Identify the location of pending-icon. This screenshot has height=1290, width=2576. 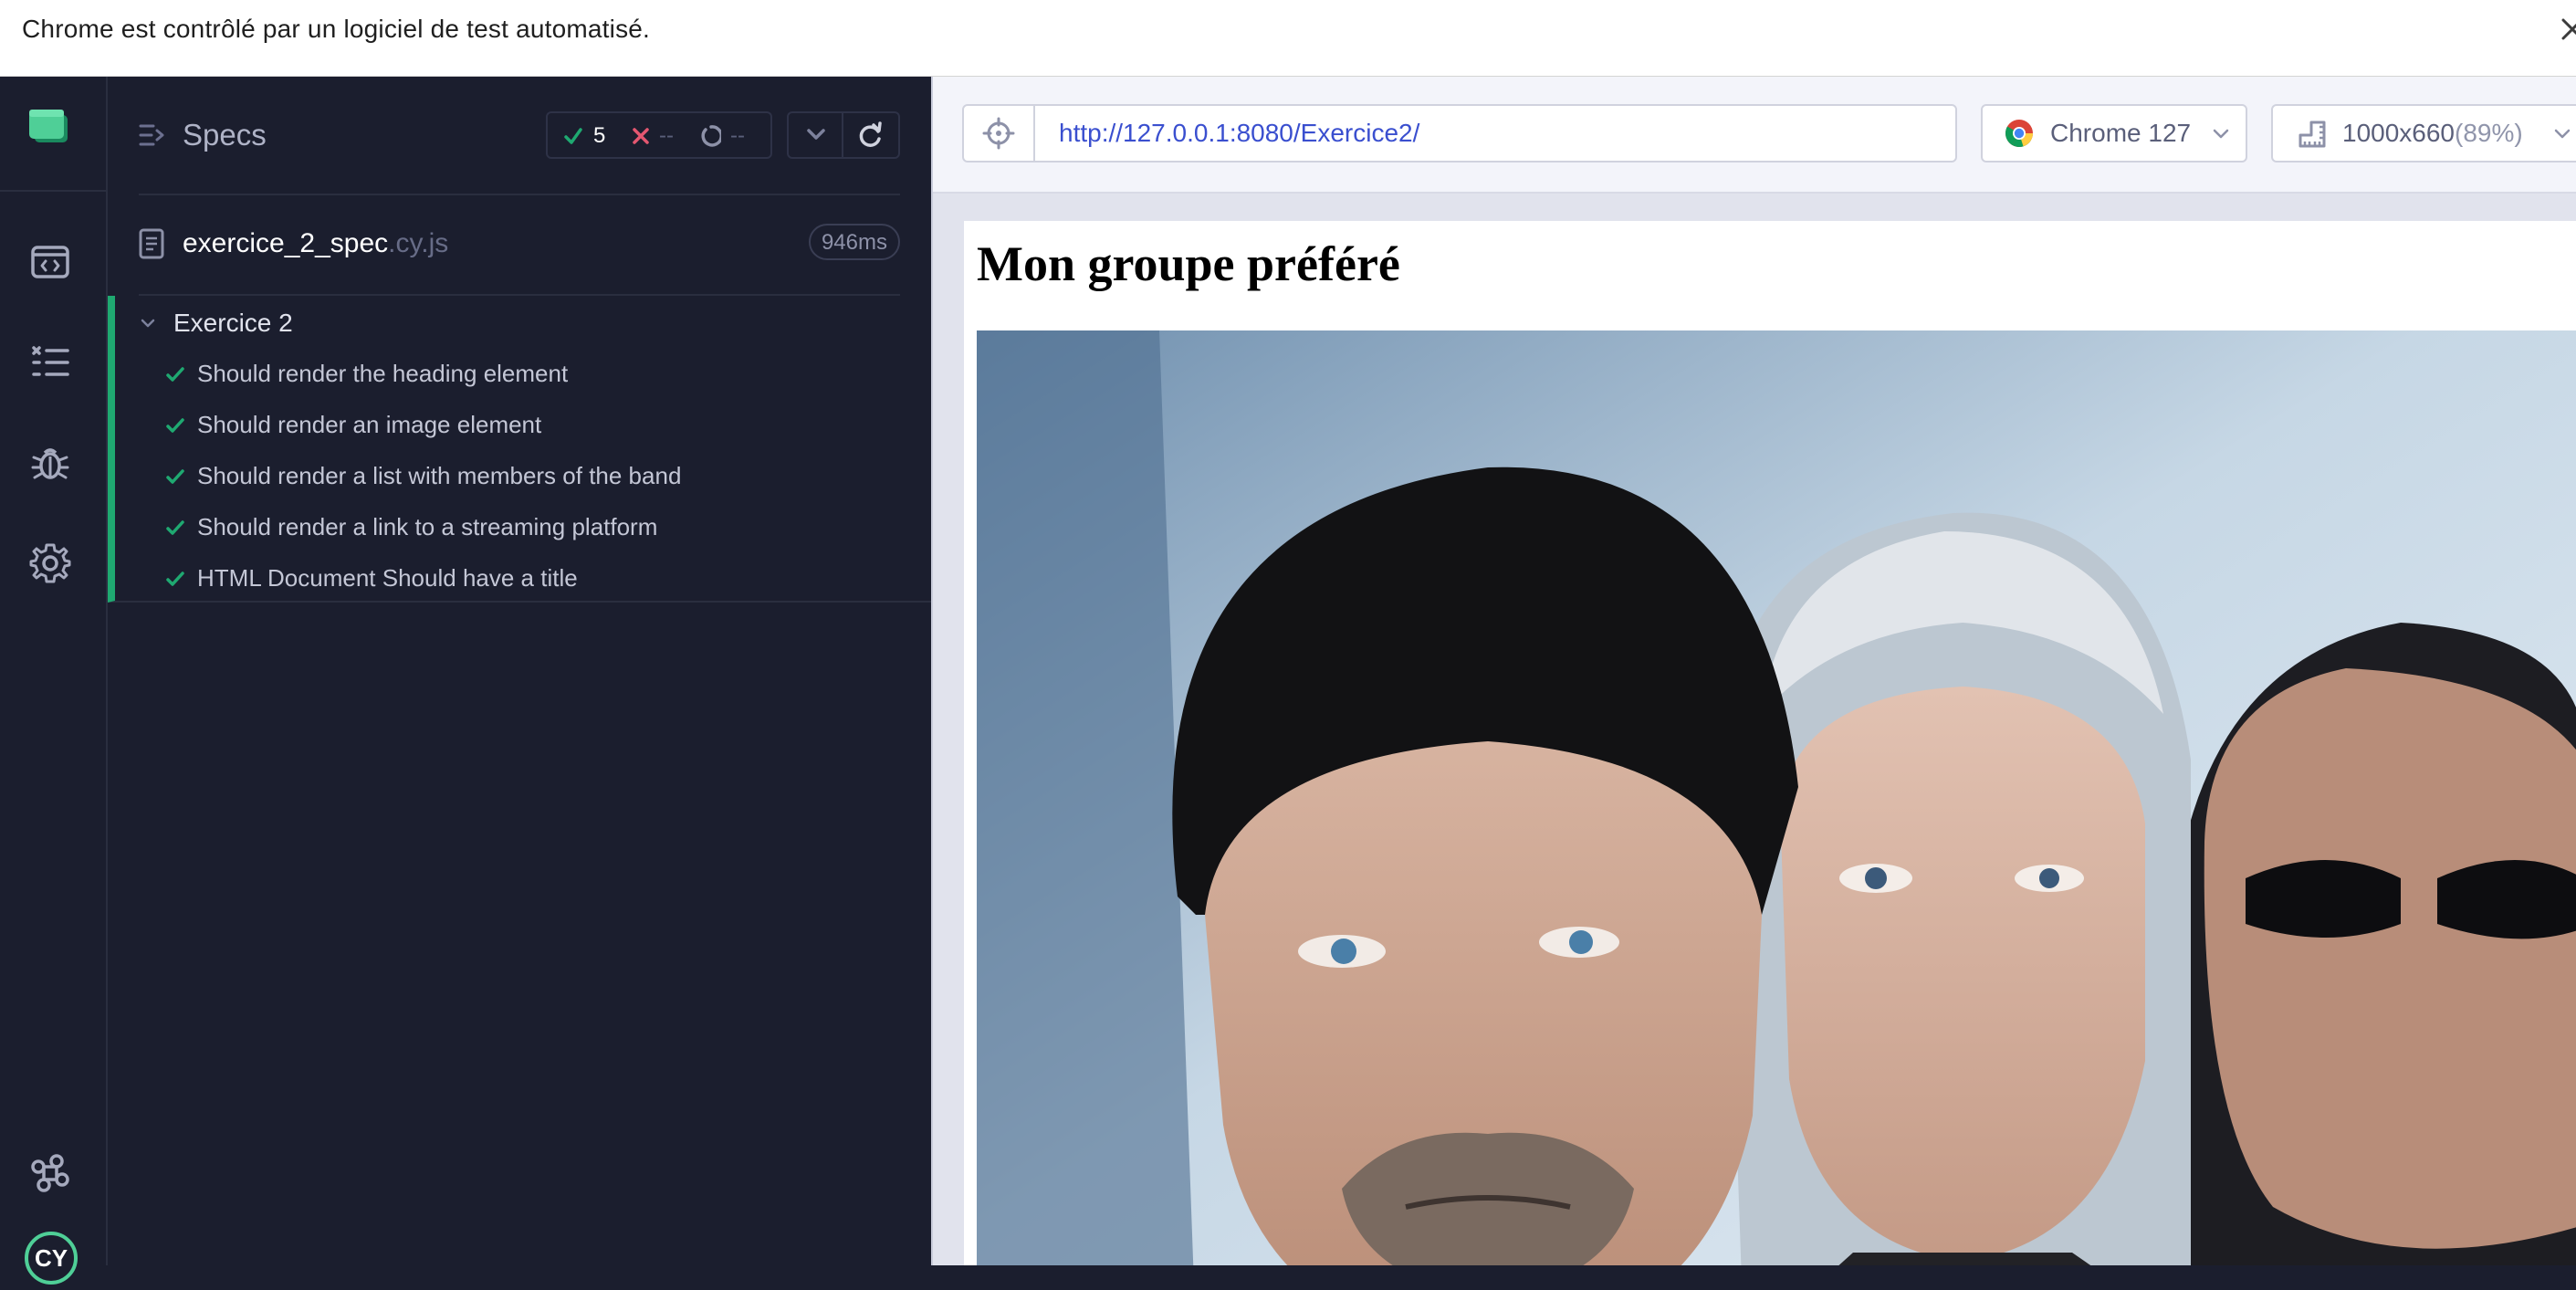
(712, 136).